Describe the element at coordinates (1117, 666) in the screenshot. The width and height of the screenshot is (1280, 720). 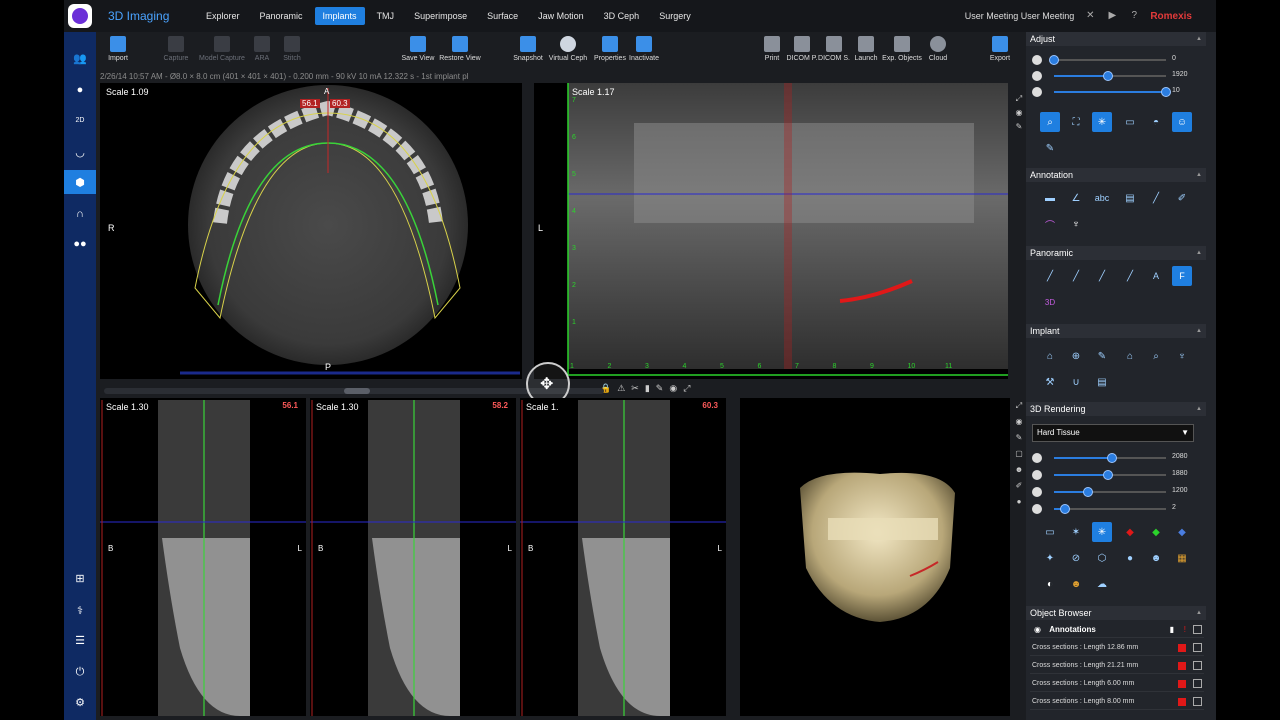
I see `object-list-item: Cross sections : Length 21.21 mm` at that location.